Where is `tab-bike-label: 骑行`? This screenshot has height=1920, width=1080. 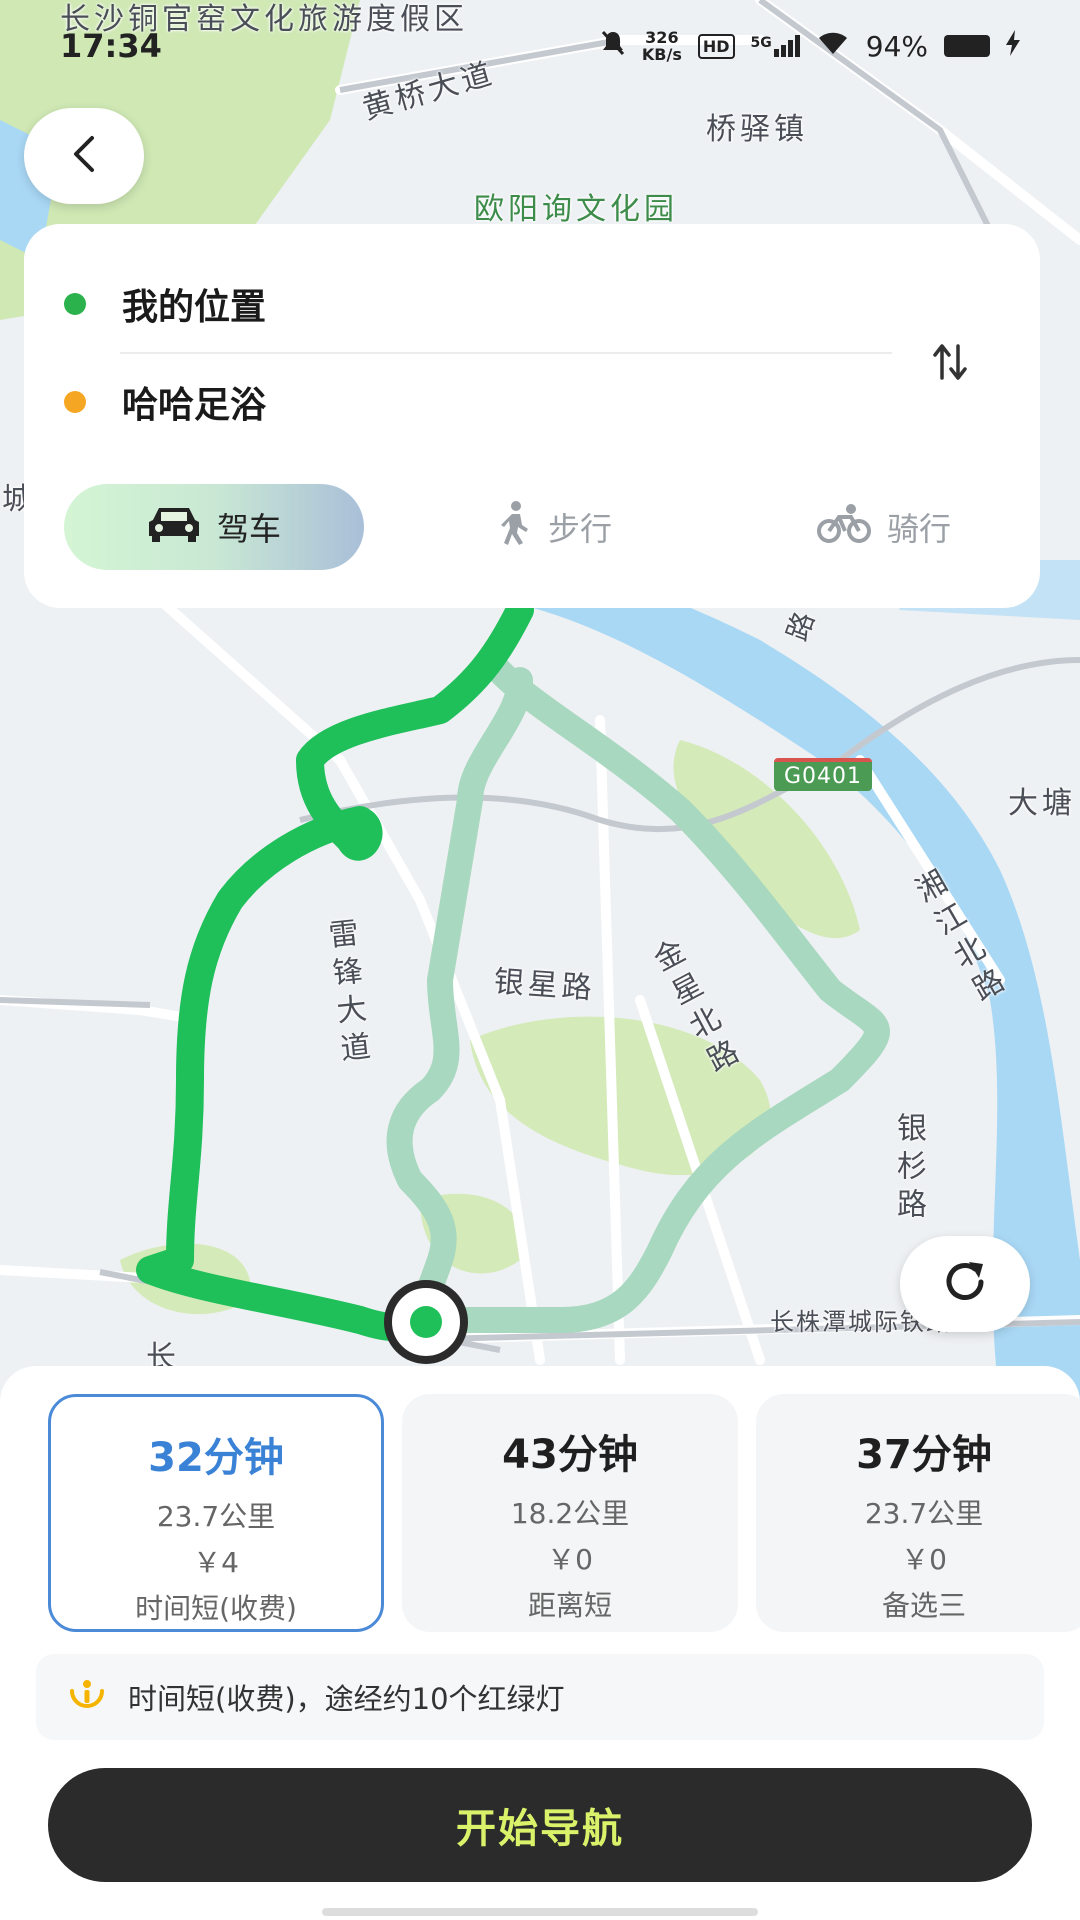
tab-bike-label: 骑行 is located at coordinates (918, 529).